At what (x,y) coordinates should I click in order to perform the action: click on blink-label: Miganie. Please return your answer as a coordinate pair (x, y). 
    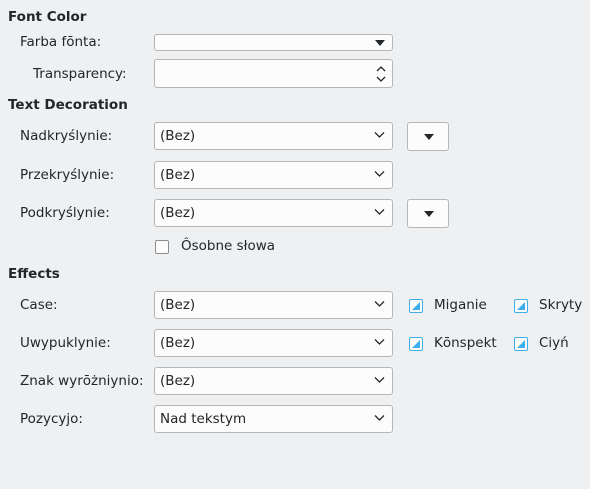
    Looking at the image, I should click on (460, 305).